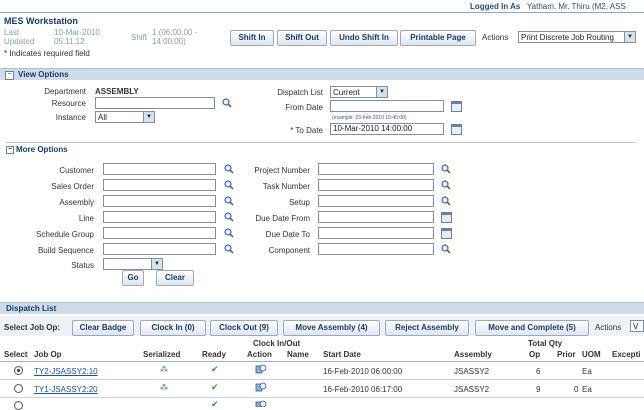 The width and height of the screenshot is (644, 410). Describe the element at coordinates (626, 354) in the screenshot. I see `col-exceptions: Excepti` at that location.